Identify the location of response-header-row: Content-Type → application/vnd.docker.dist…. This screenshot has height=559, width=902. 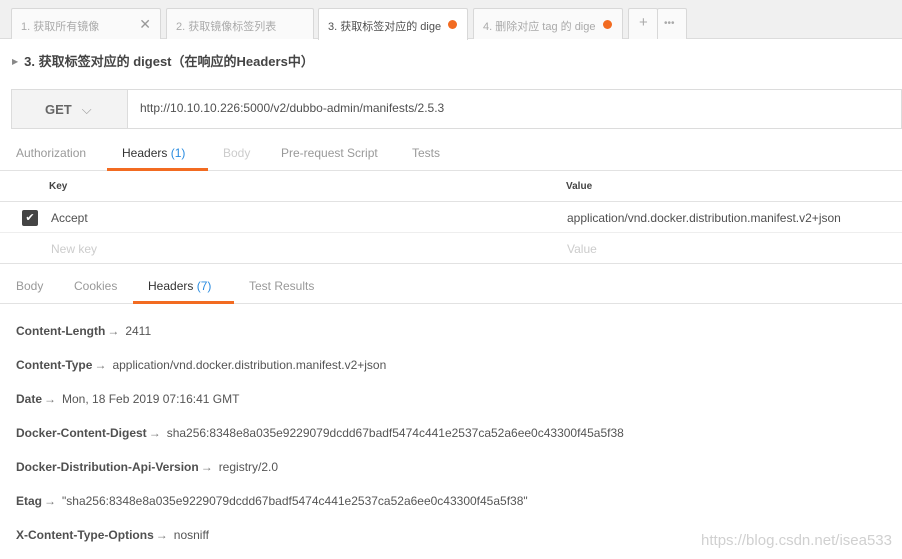
(201, 365).